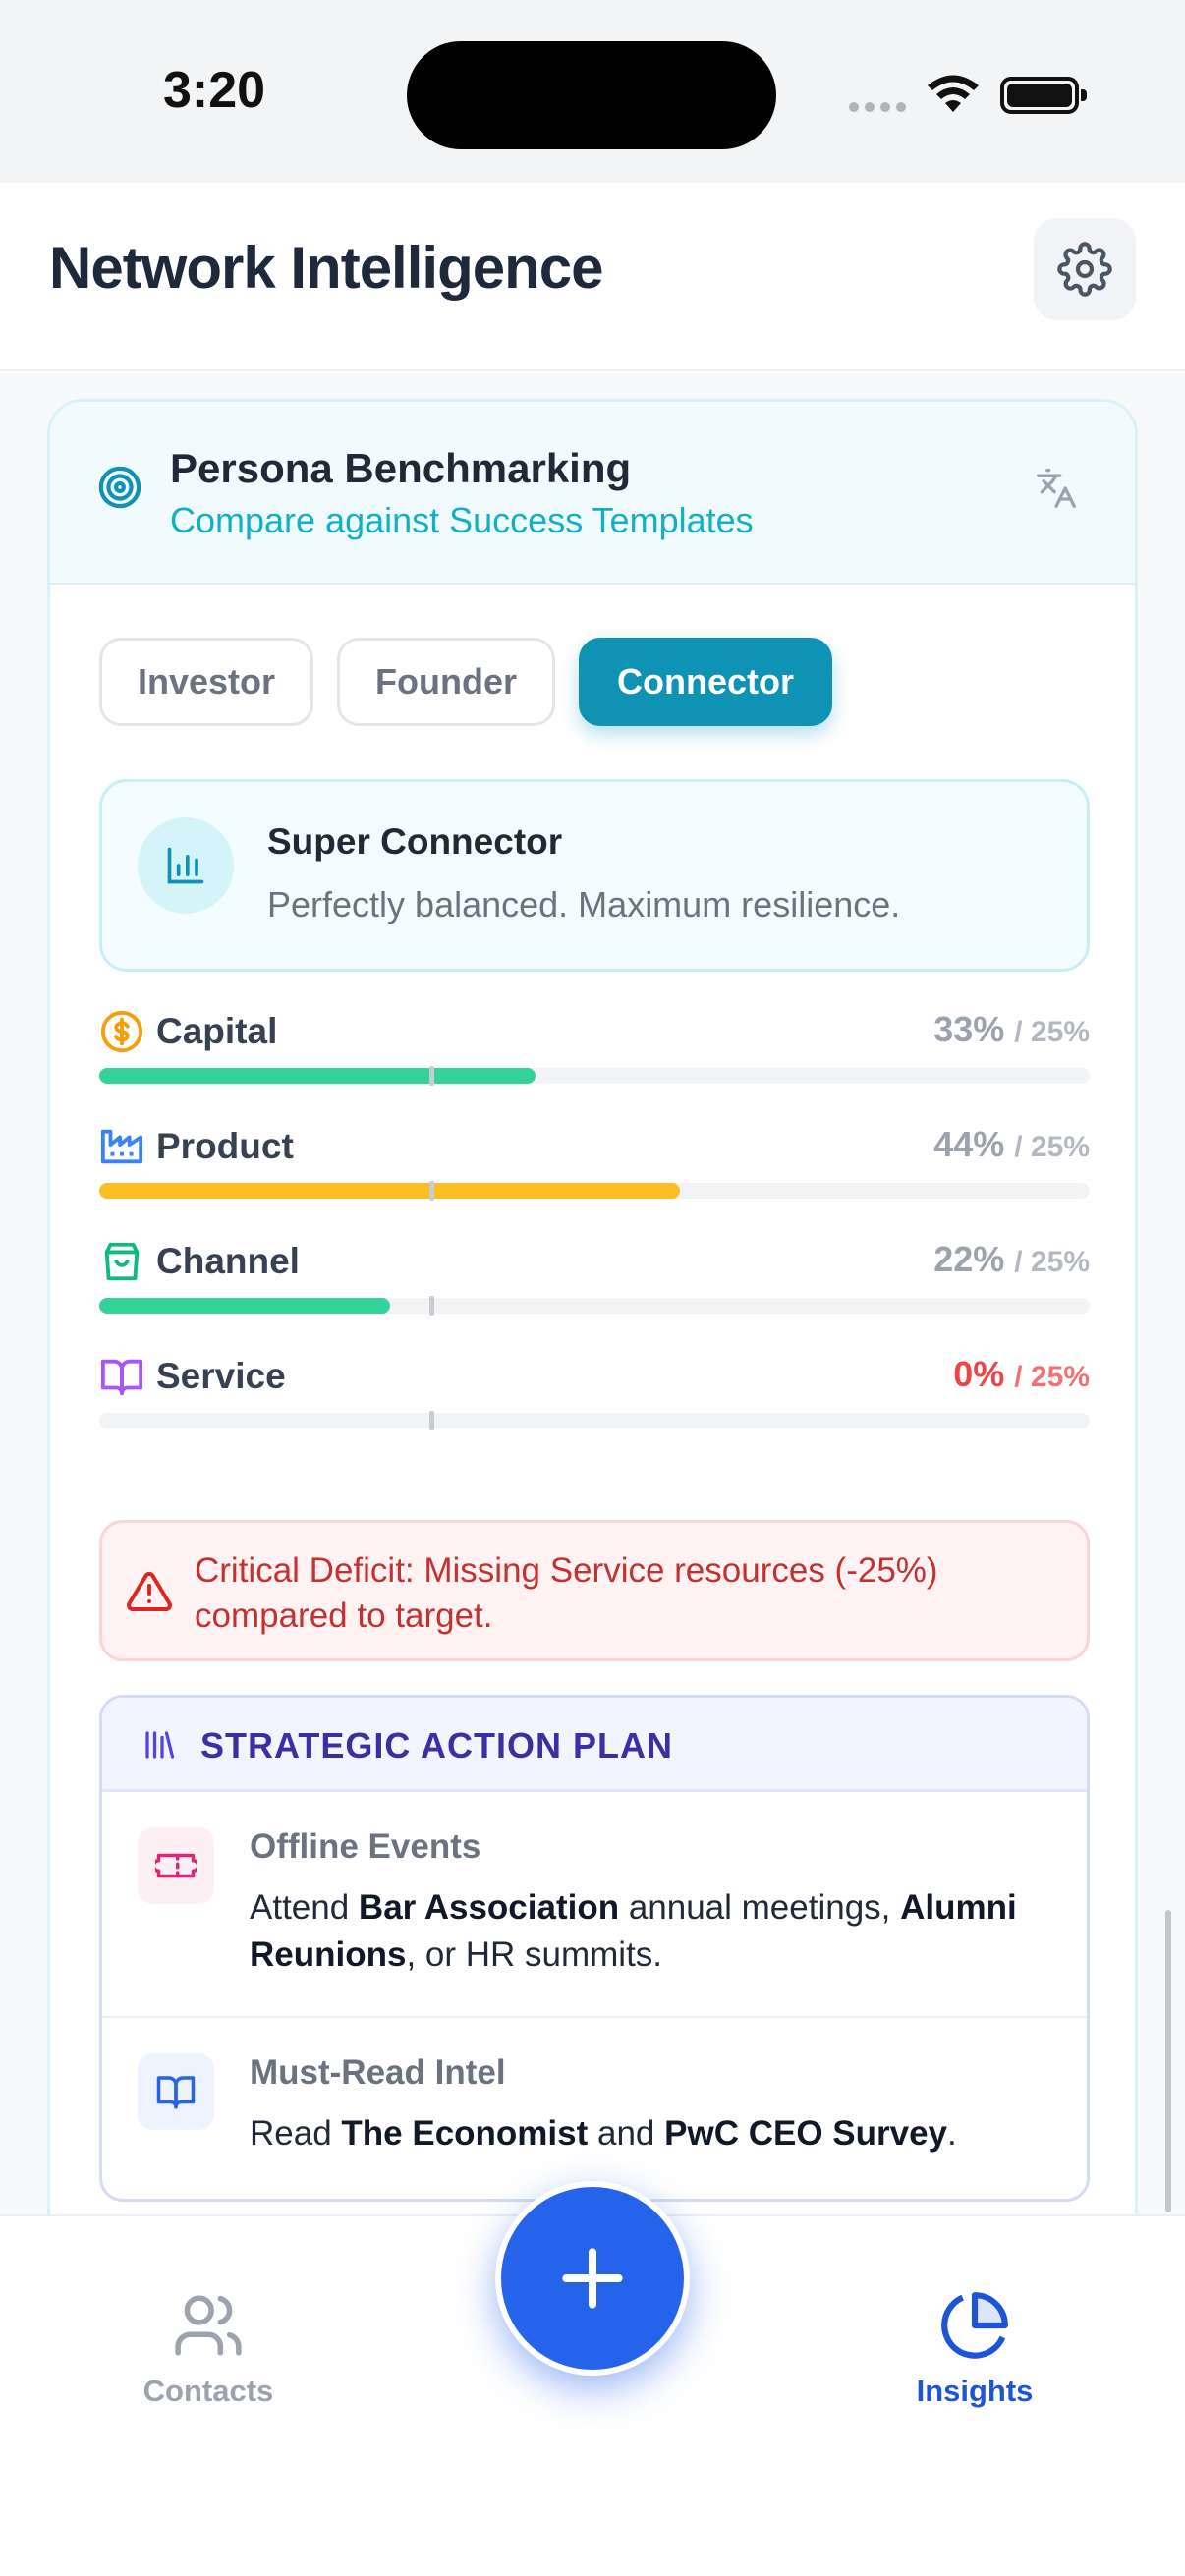  Describe the element at coordinates (122, 1146) in the screenshot. I see `factory-icon` at that location.